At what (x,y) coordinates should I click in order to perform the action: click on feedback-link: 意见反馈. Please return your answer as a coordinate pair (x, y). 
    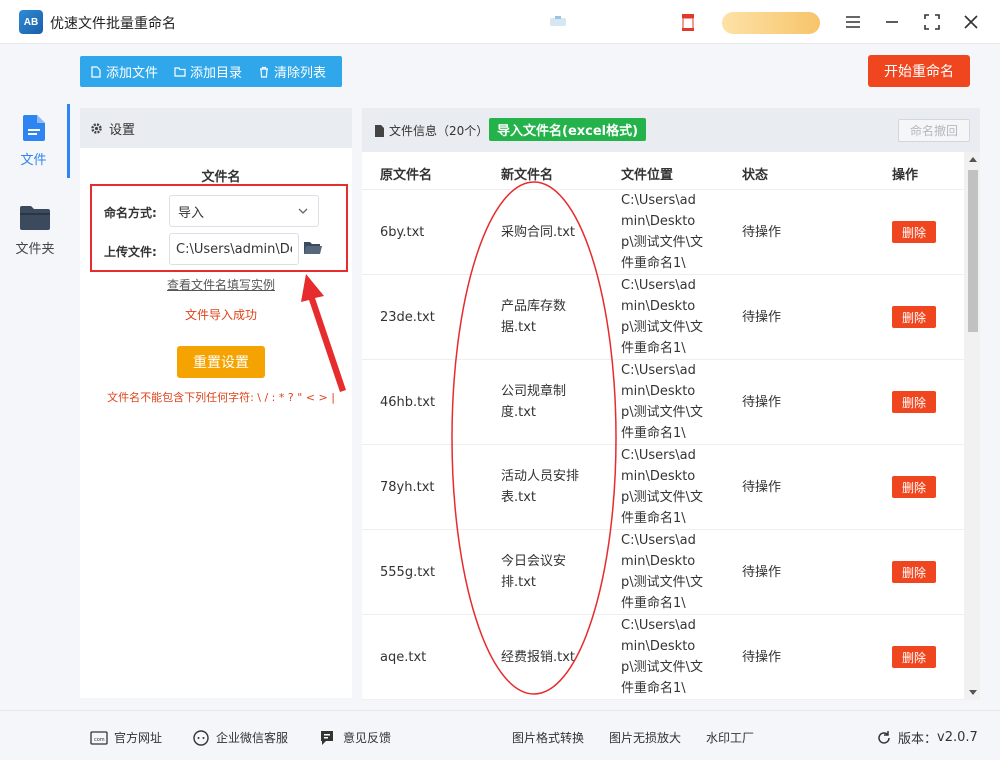
    Looking at the image, I should click on (355, 737).